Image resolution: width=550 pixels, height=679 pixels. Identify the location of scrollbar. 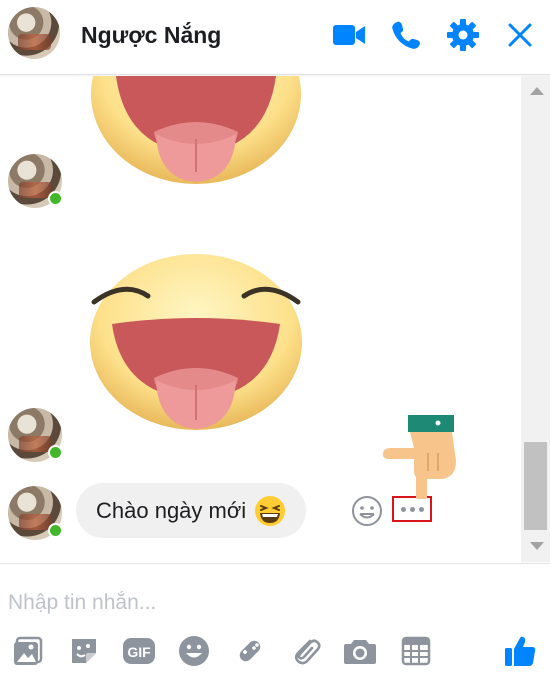
(535, 319).